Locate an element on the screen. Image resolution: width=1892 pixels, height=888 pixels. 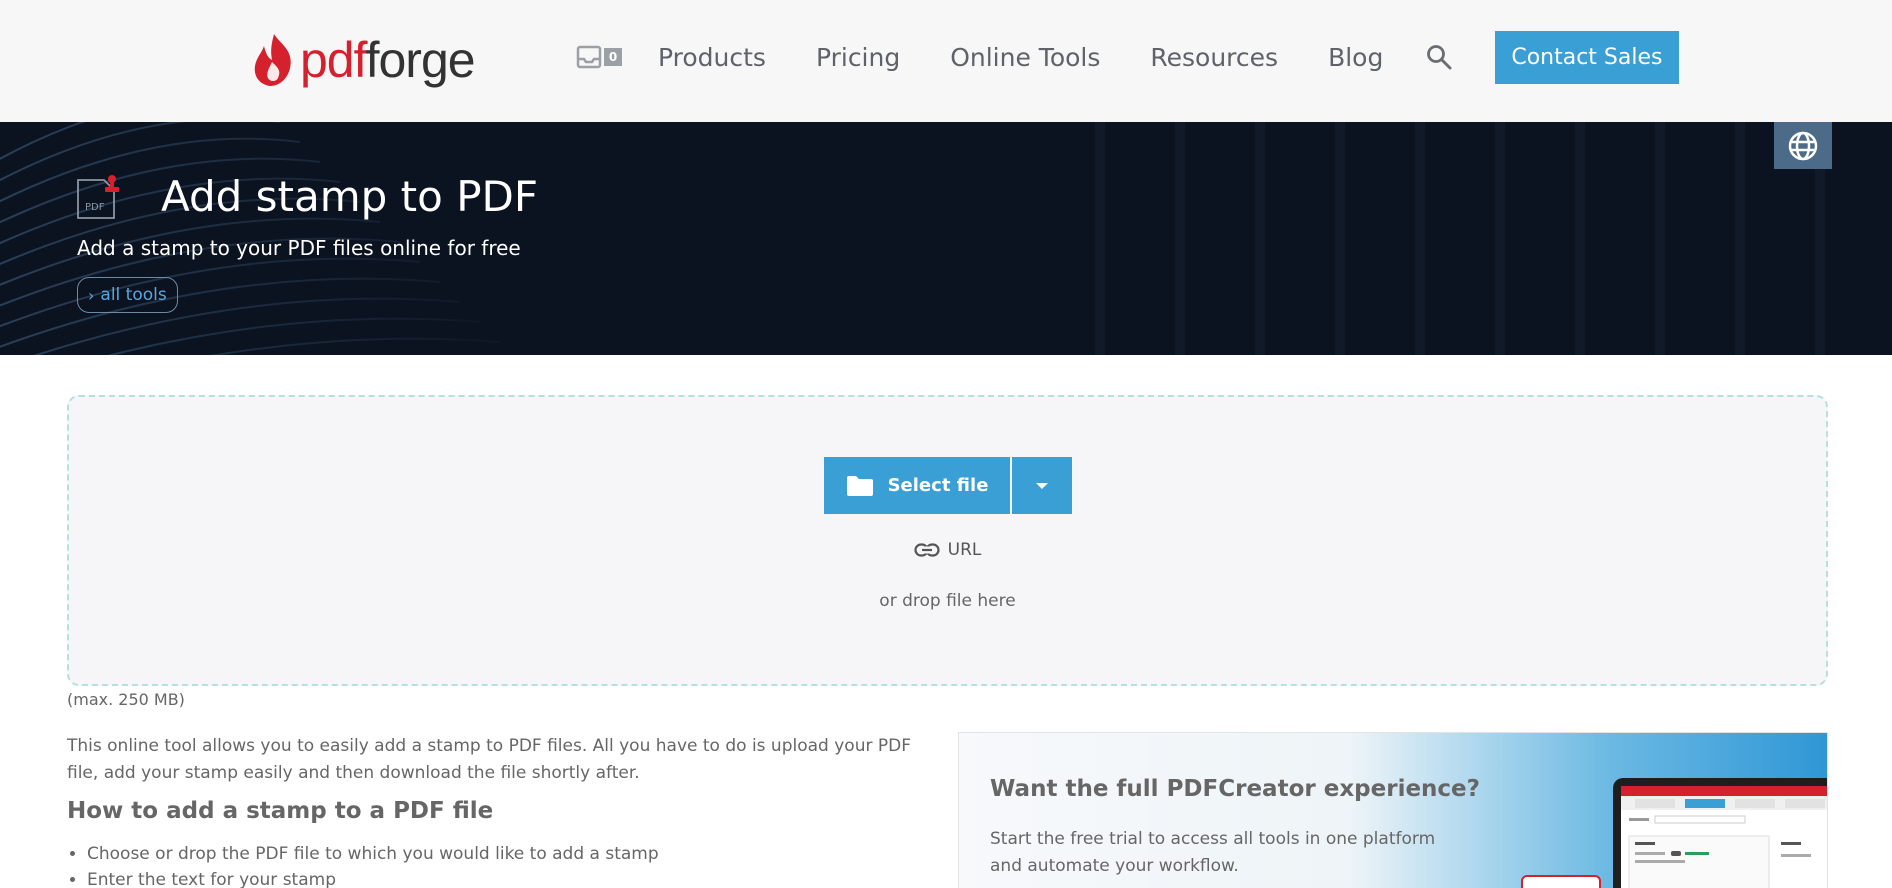
logo-text: pdfforge is located at coordinates (388, 60).